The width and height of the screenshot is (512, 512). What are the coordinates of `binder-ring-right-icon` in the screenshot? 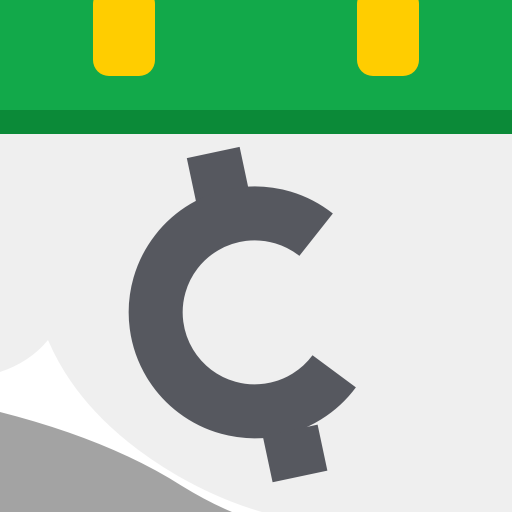 It's located at (388, 38).